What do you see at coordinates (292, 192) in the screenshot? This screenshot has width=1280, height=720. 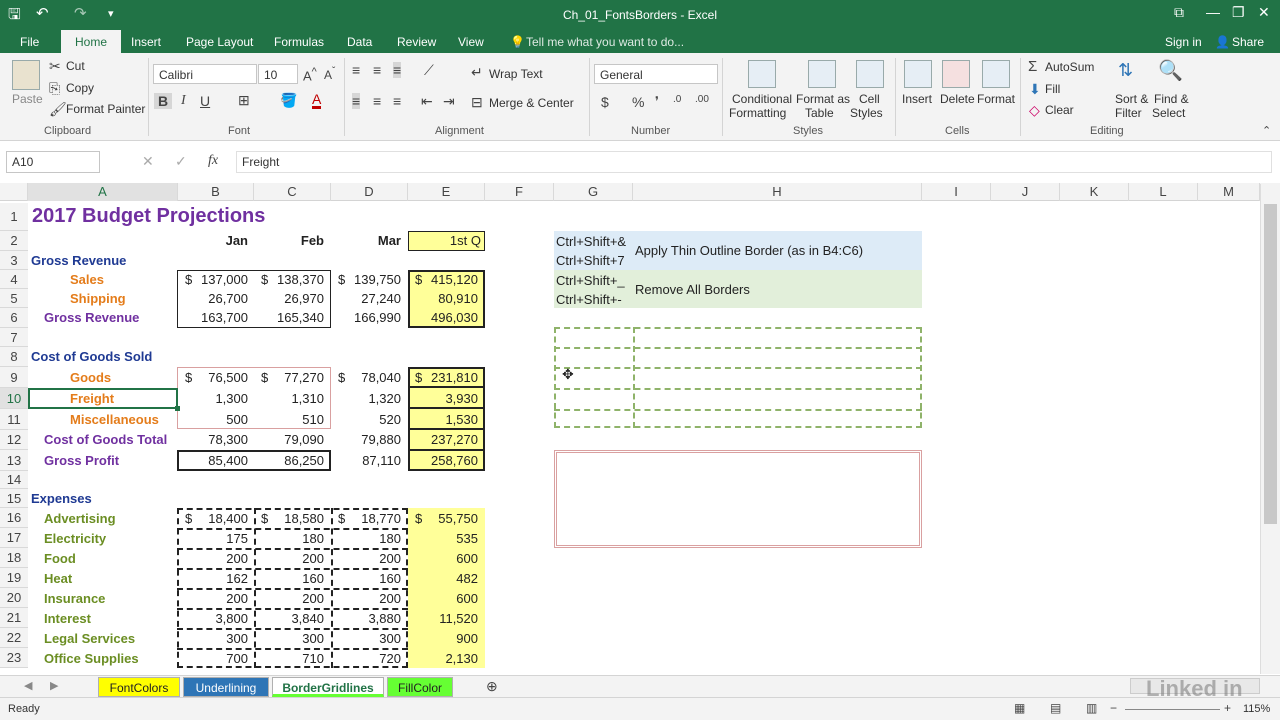 I see `column-header: C` at bounding box center [292, 192].